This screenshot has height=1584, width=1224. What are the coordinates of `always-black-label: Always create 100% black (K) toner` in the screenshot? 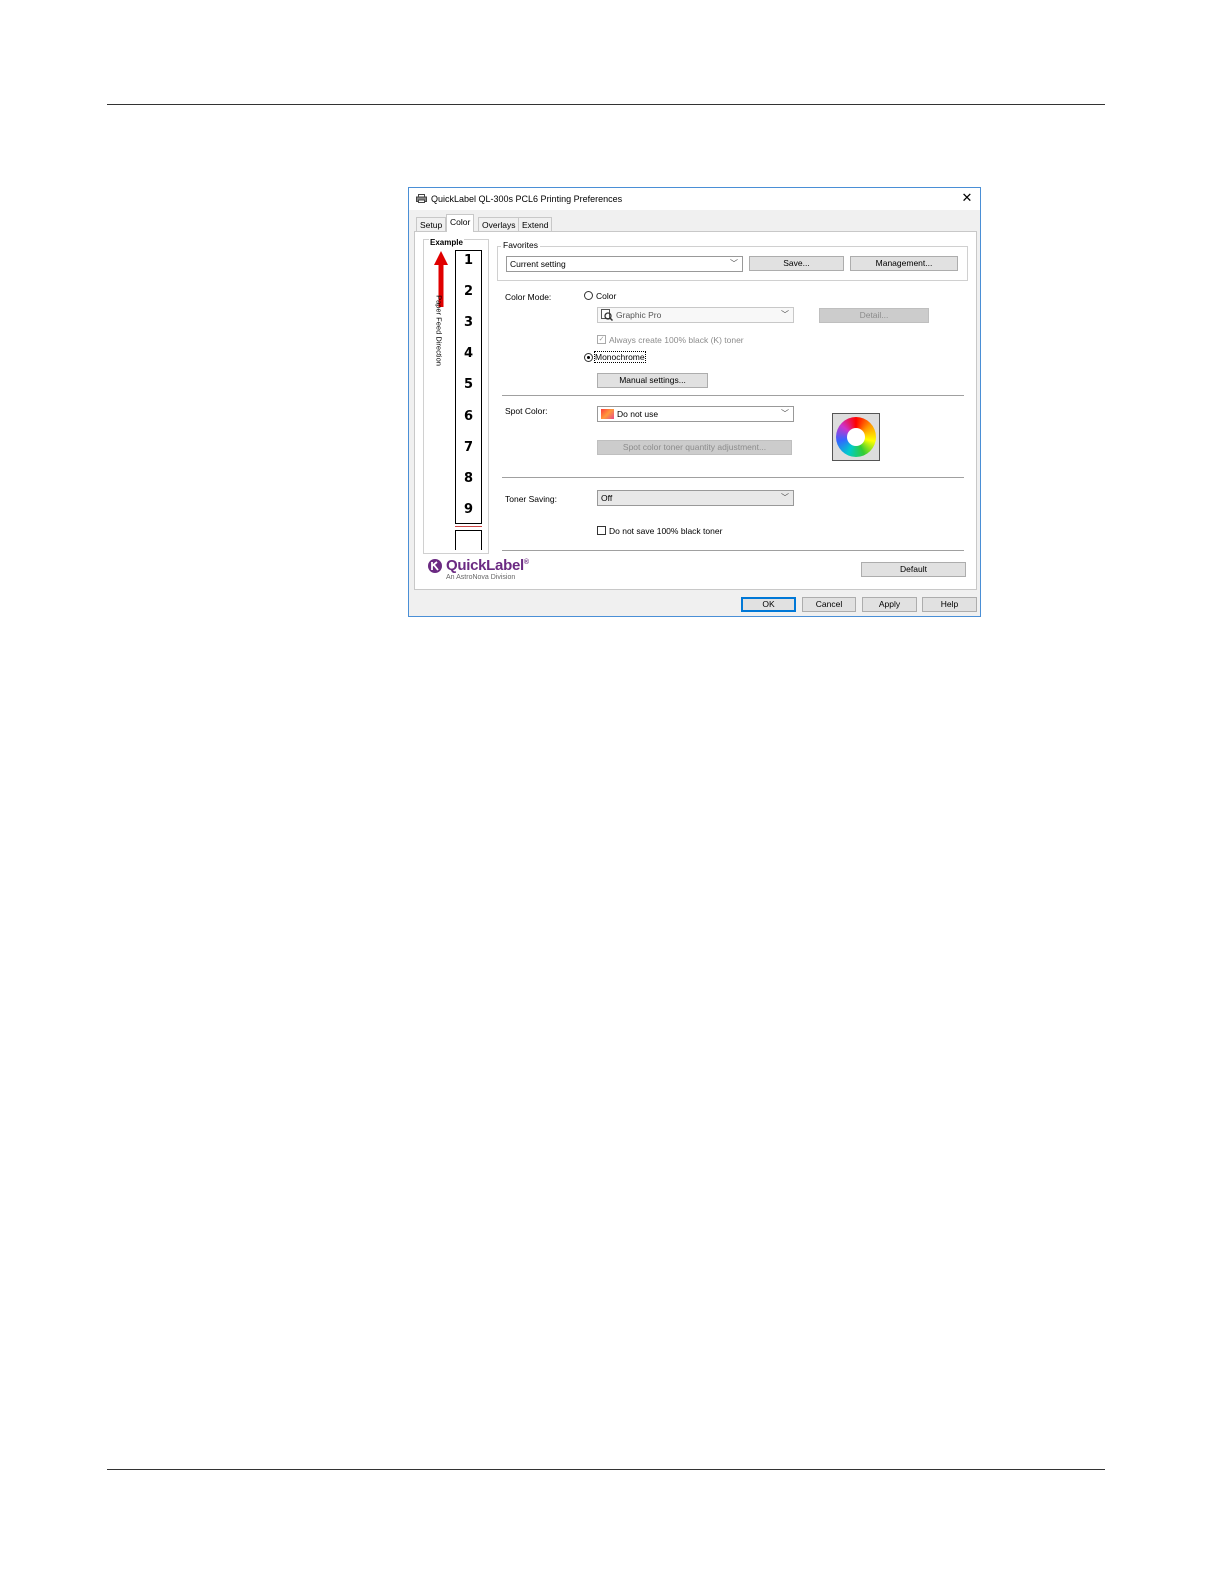 It's located at (676, 340).